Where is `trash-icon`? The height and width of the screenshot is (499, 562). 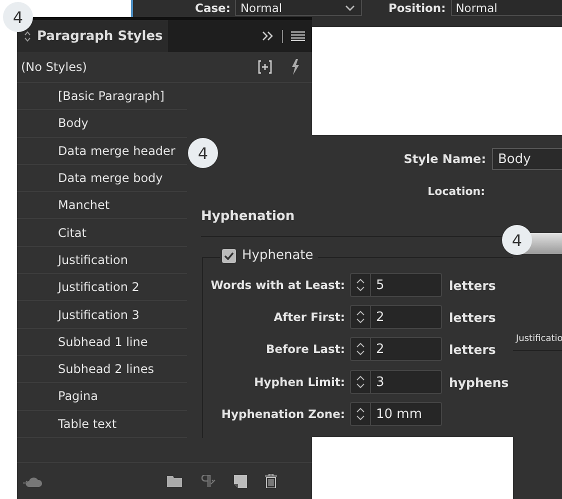 trash-icon is located at coordinates (271, 481).